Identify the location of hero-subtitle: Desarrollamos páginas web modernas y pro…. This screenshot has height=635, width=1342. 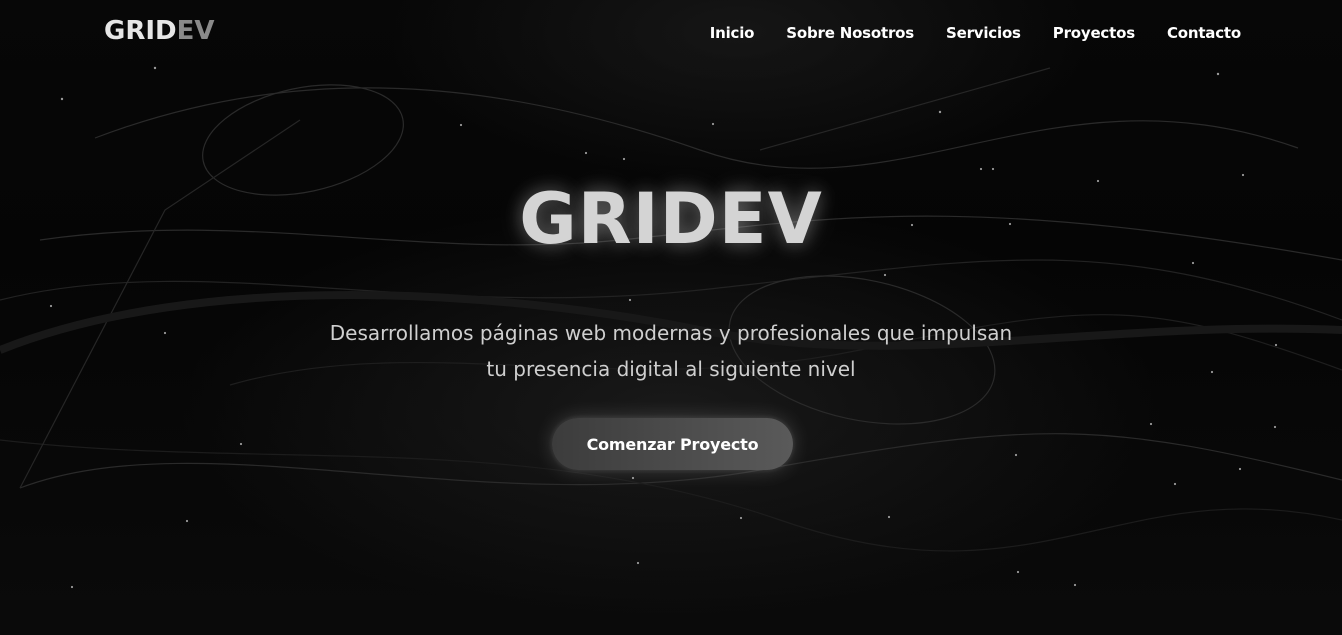
(671, 351).